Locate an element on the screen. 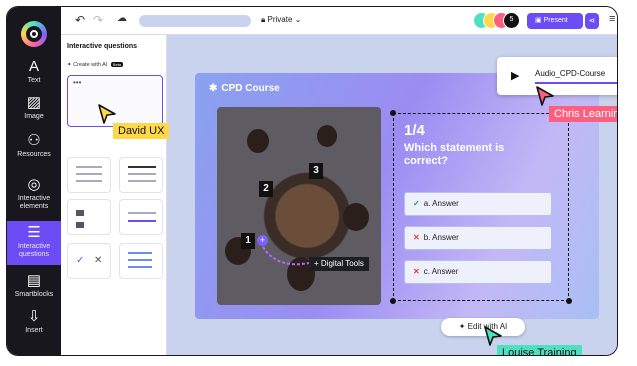  create-with-ai-button: ✦ Create with AI Beta is located at coordinates (95, 65).